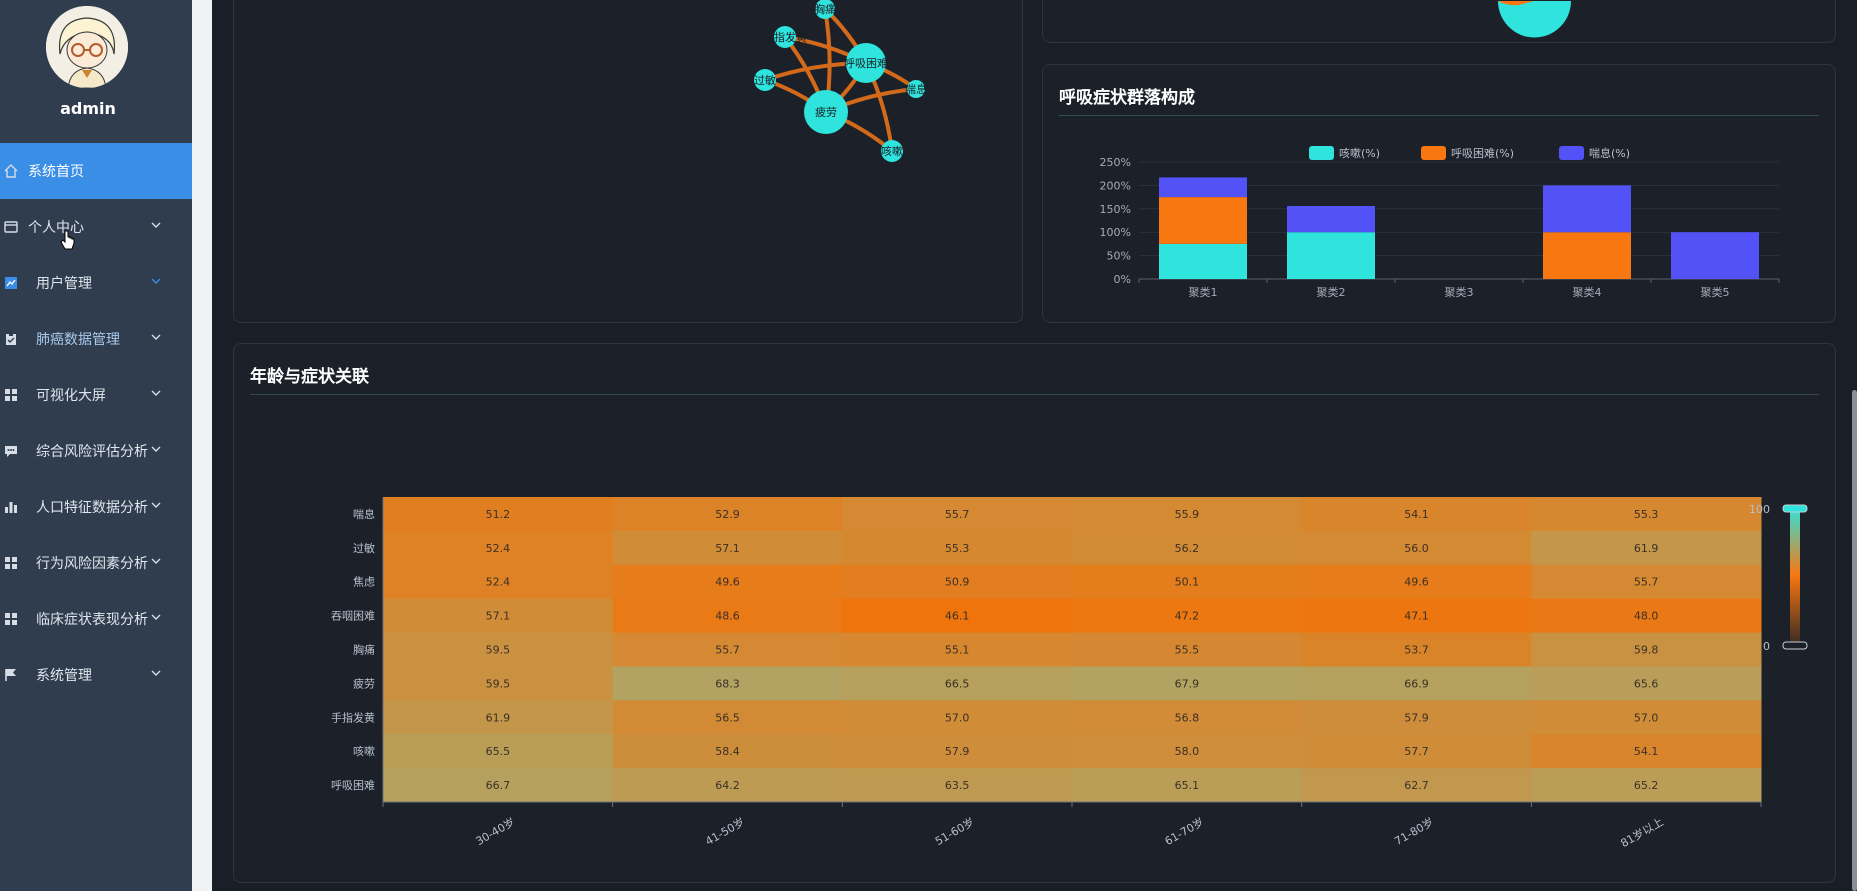 This screenshot has height=891, width=1857. Describe the element at coordinates (957, 751) in the screenshot. I see `heatmap-value: 57.9` at that location.